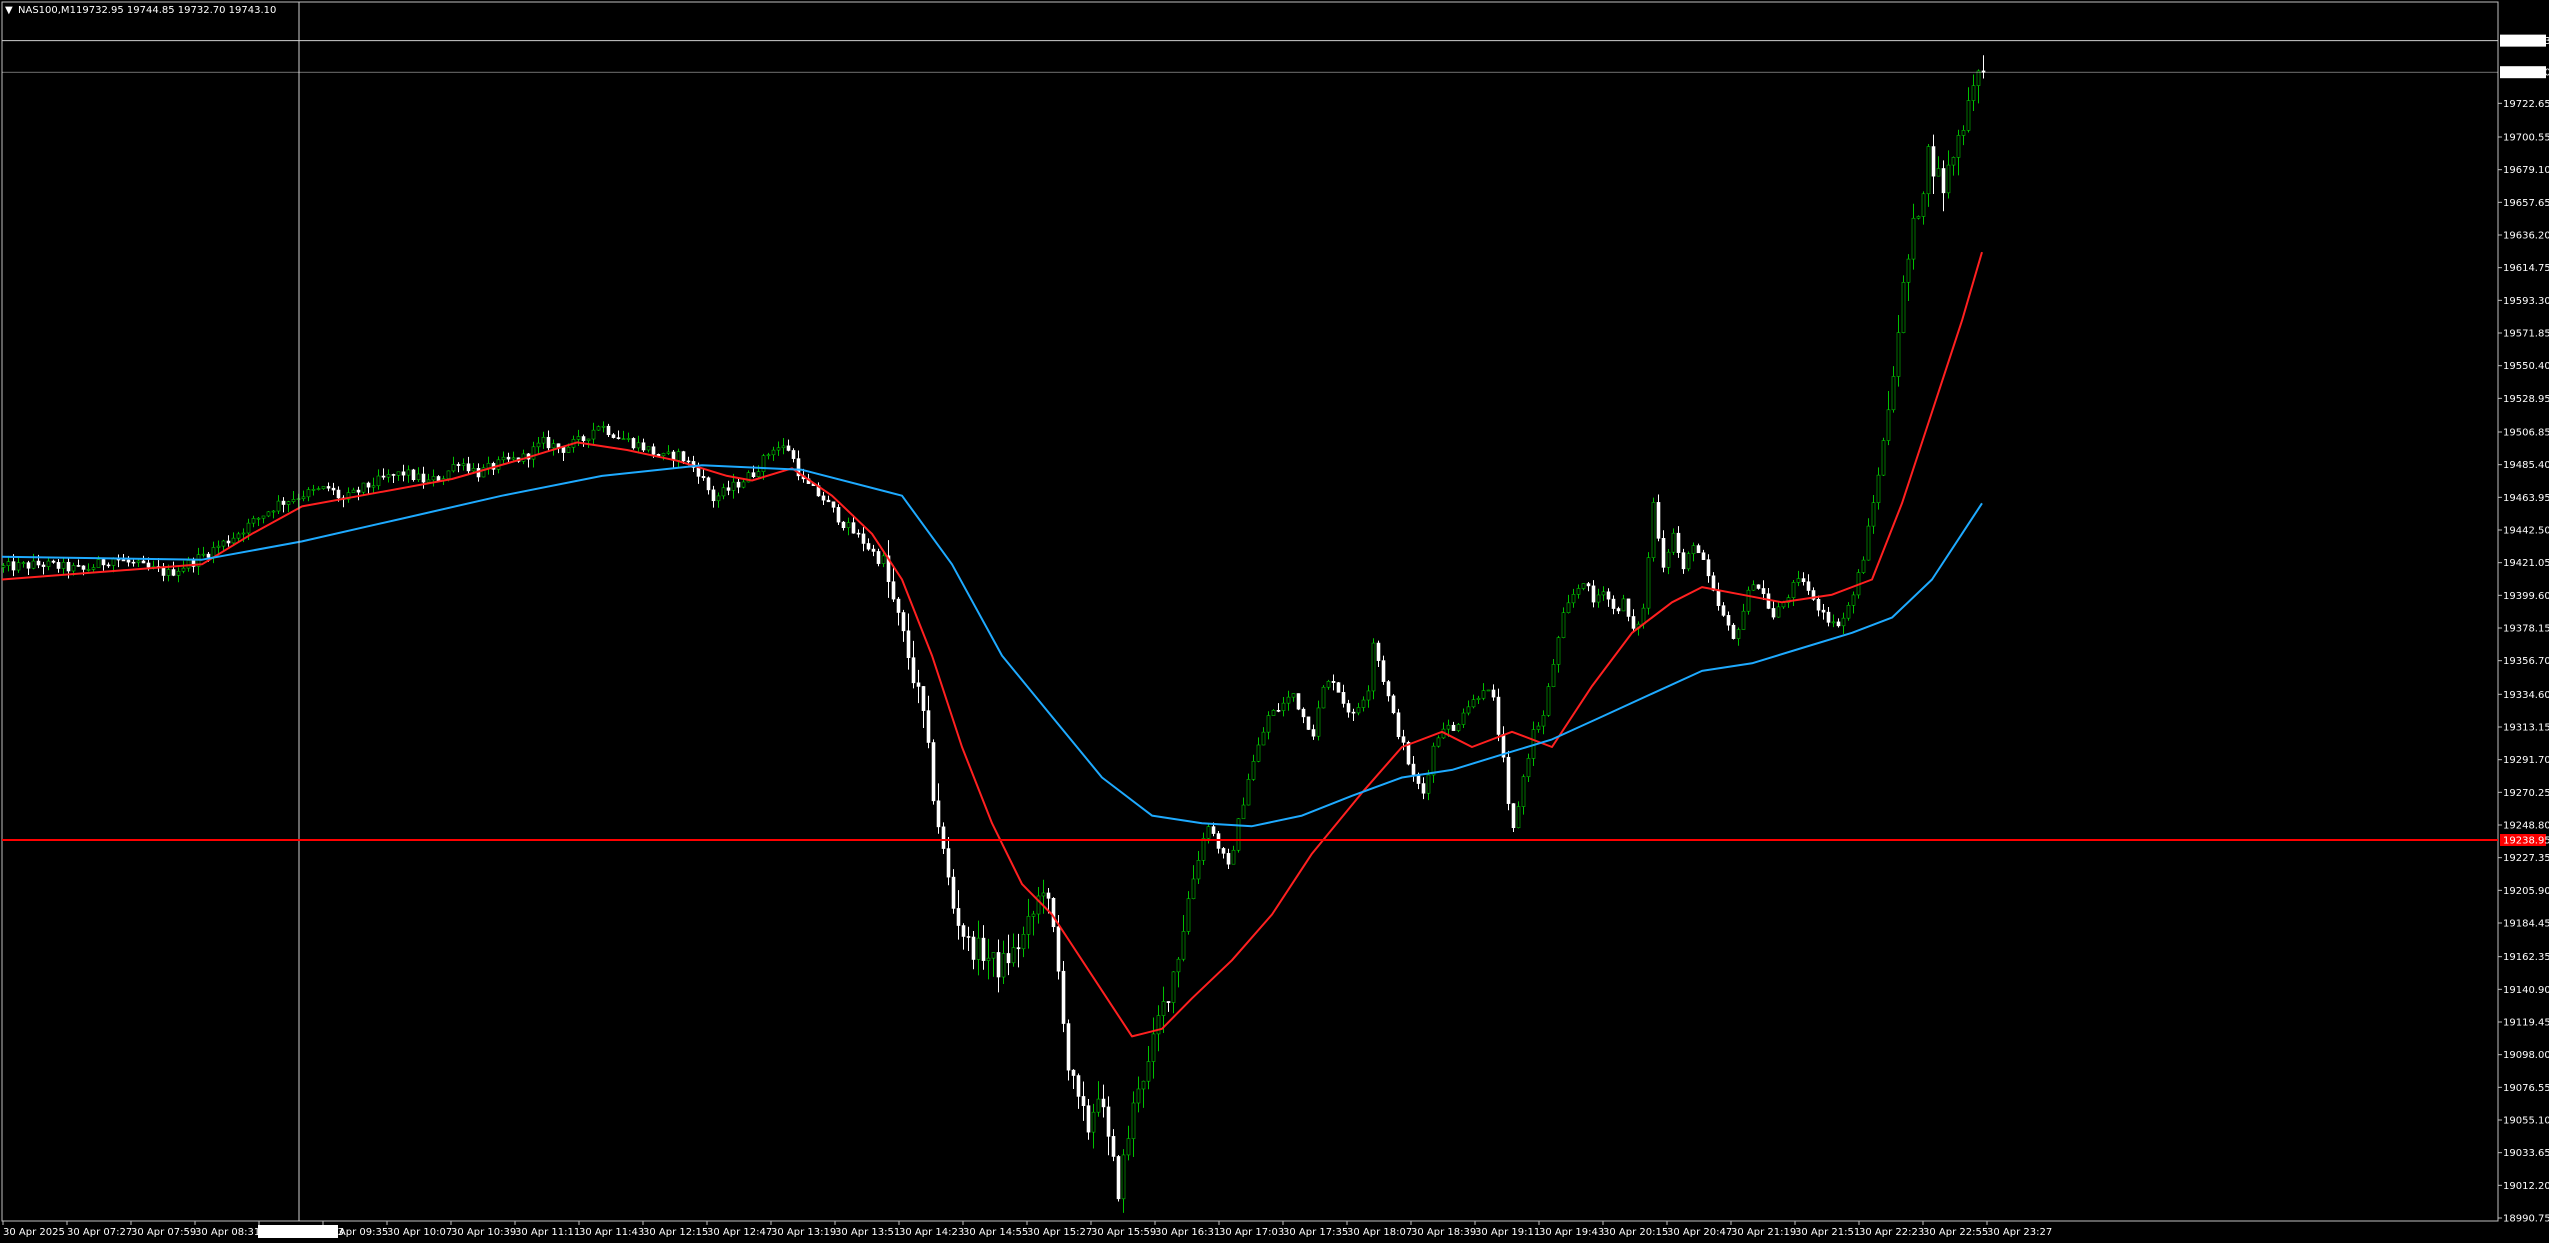  Describe the element at coordinates (2526, 793) in the screenshot. I see `y-tick-label: 19270.25` at that location.